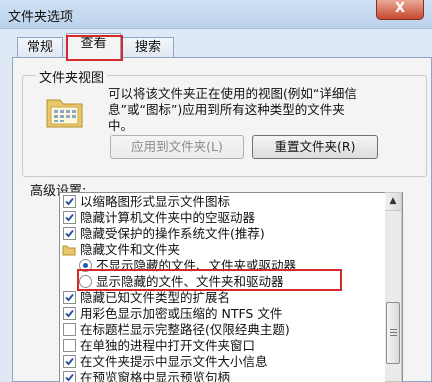  What do you see at coordinates (172, 233) in the screenshot?
I see `item-label: 隐藏受保护的操作系统文件(推荐)` at bounding box center [172, 233].